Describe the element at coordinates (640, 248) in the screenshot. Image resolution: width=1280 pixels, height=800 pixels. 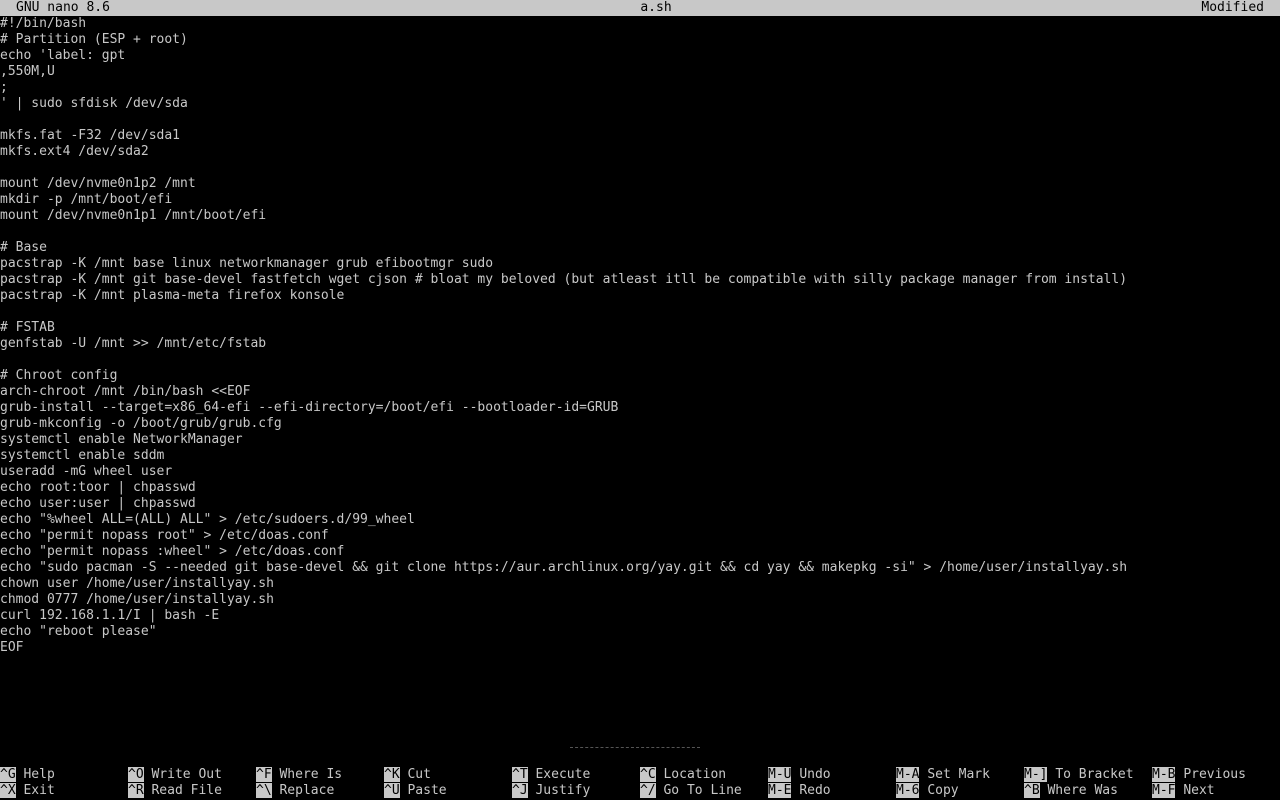
I see `editor-line: # Base` at that location.